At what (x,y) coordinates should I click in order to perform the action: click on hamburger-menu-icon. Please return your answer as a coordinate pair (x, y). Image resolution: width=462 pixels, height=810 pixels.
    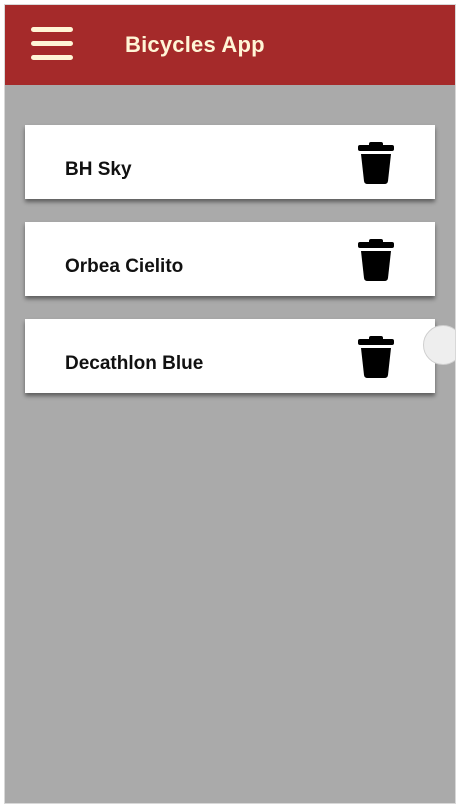
    Looking at the image, I should click on (53, 45).